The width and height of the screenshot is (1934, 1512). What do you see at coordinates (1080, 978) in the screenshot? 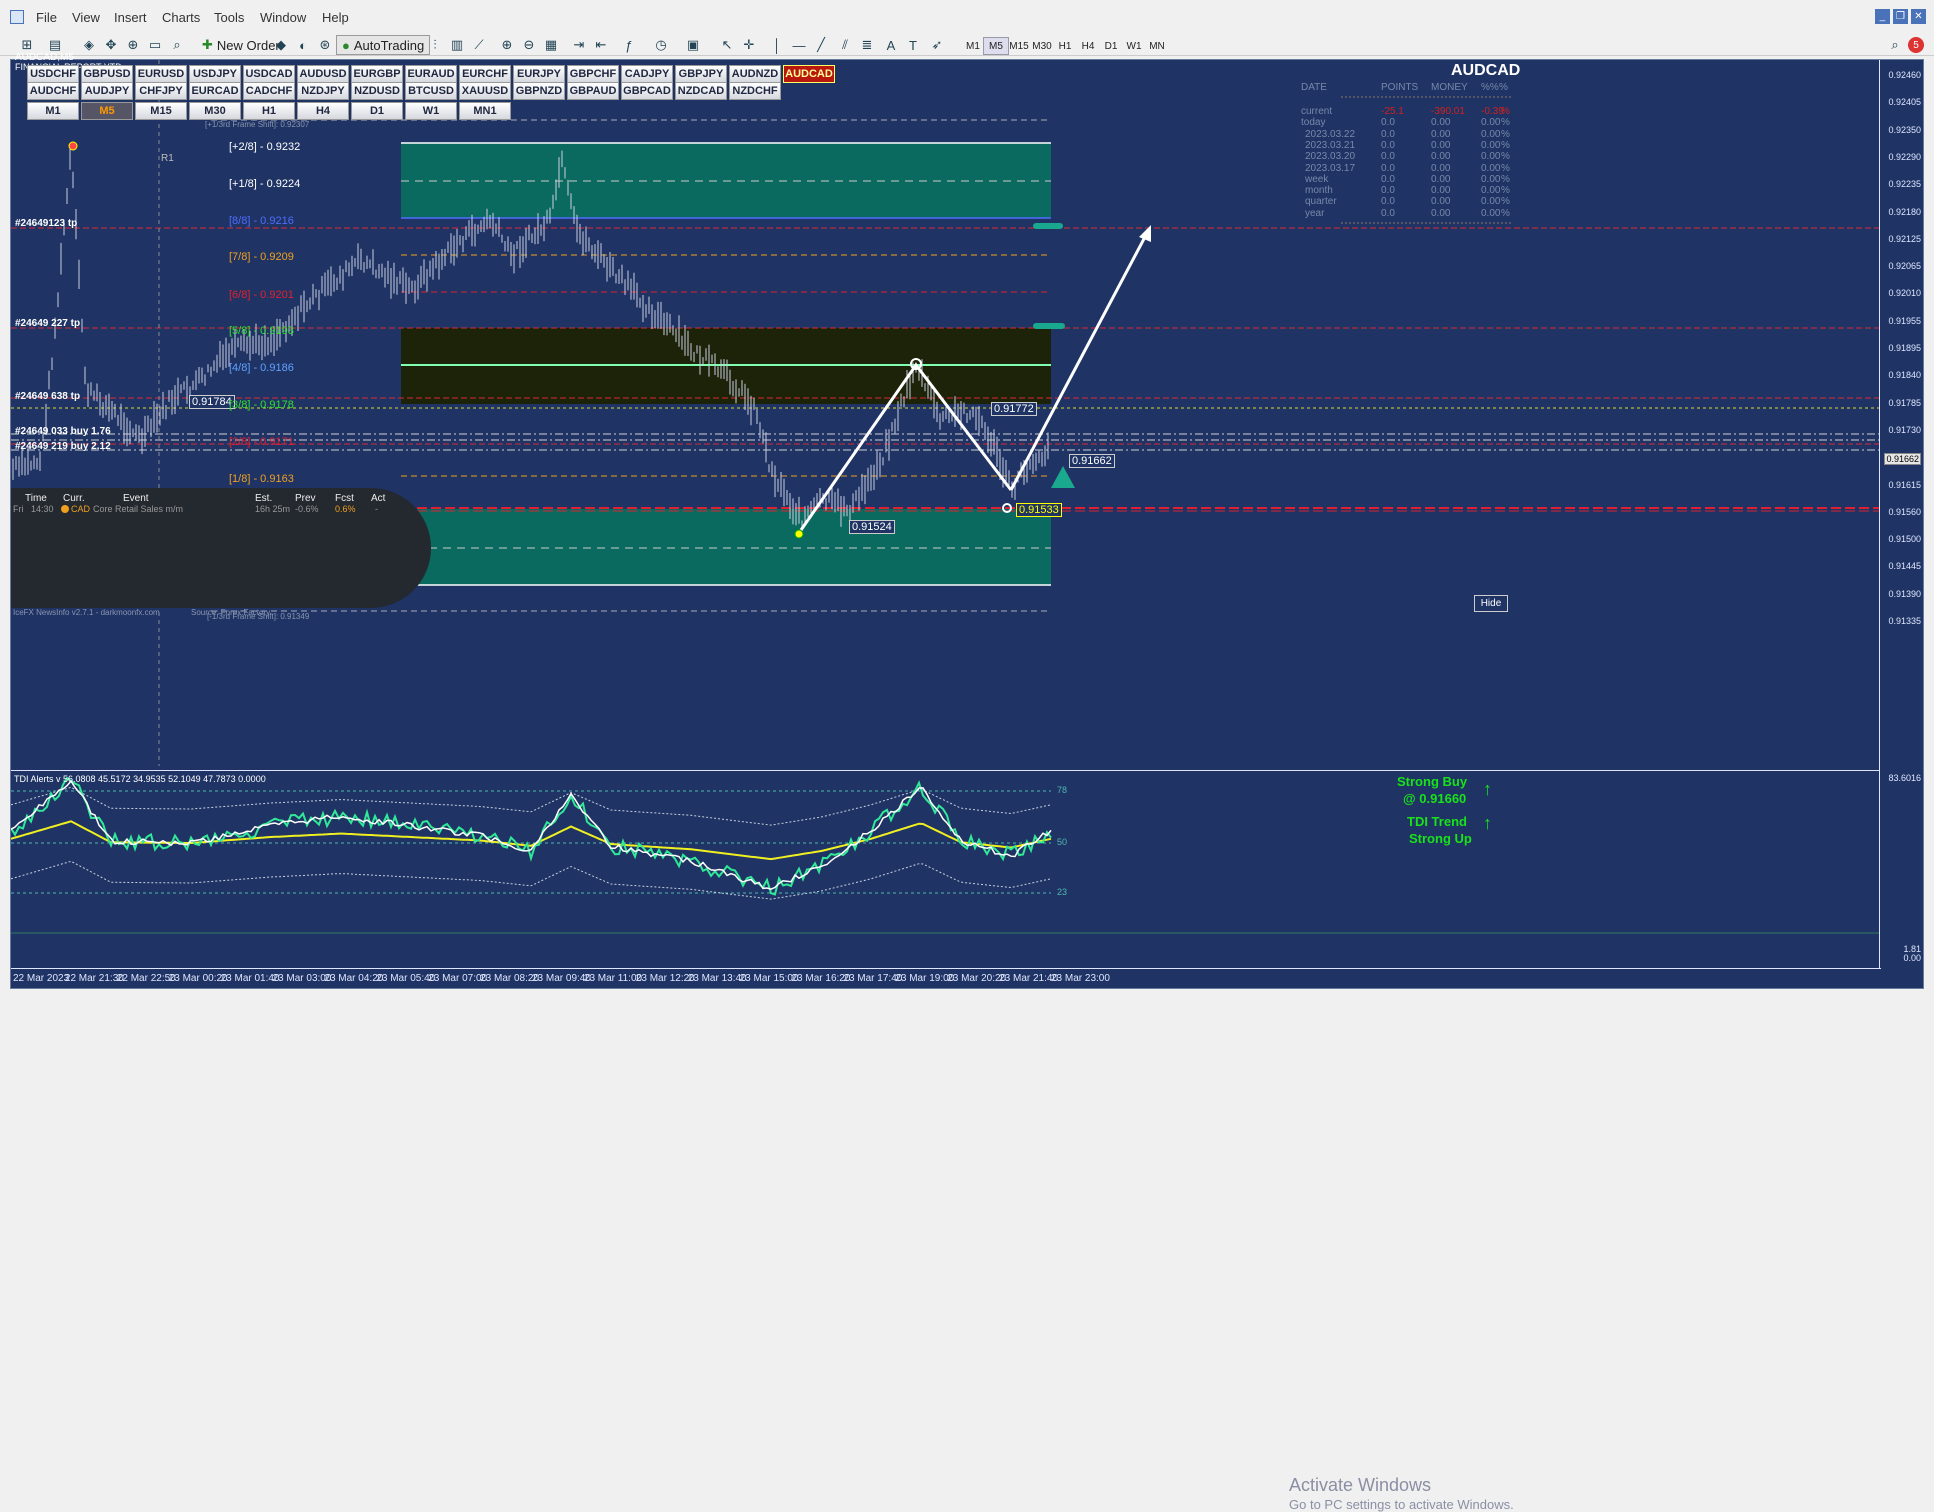
I see `time-label: 23 Mar 23:00` at bounding box center [1080, 978].